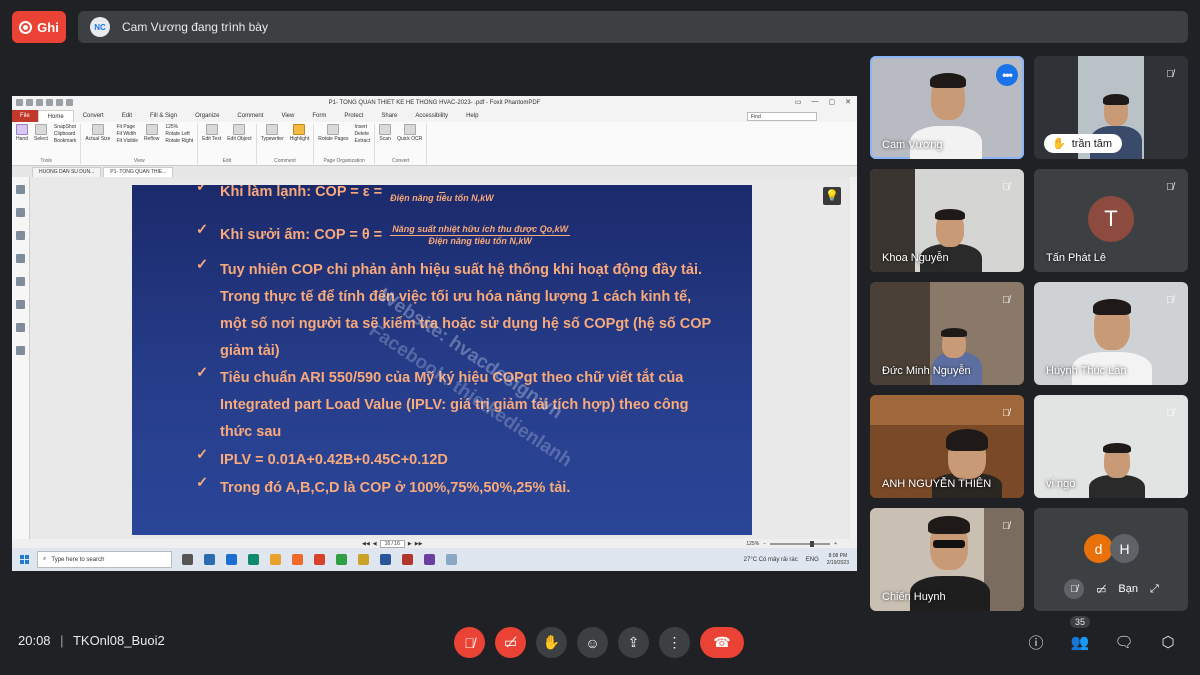 The height and width of the screenshot is (675, 1200). Describe the element at coordinates (239, 139) in the screenshot. I see `edit-object-label: Edit Object` at that location.